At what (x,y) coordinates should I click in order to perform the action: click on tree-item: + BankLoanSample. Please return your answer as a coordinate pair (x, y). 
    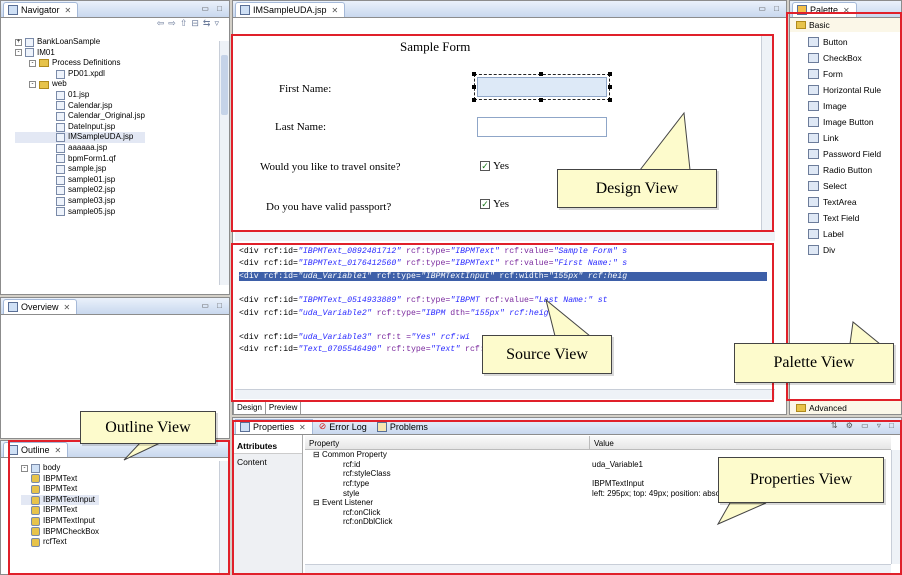
    Looking at the image, I should click on (80, 42).